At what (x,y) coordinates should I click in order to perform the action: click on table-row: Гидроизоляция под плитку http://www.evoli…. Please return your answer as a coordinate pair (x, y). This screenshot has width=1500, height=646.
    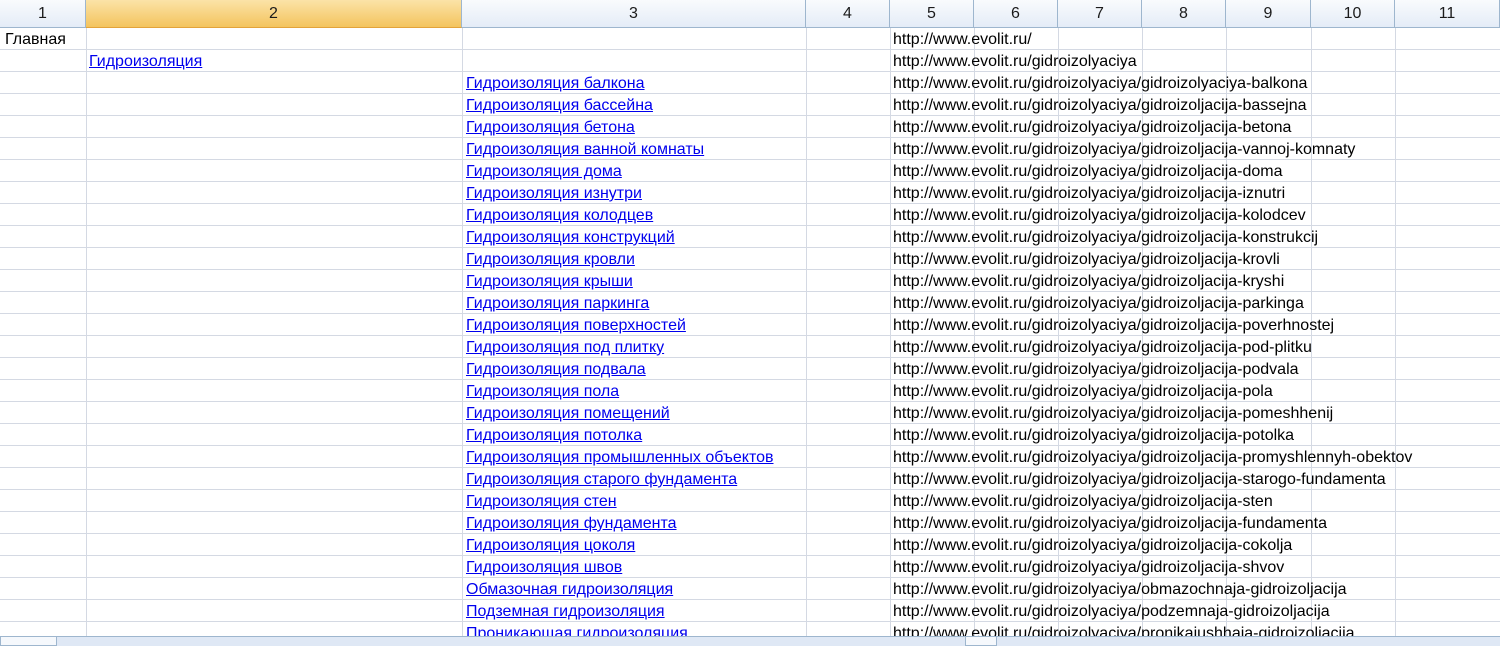
    Looking at the image, I should click on (750, 348).